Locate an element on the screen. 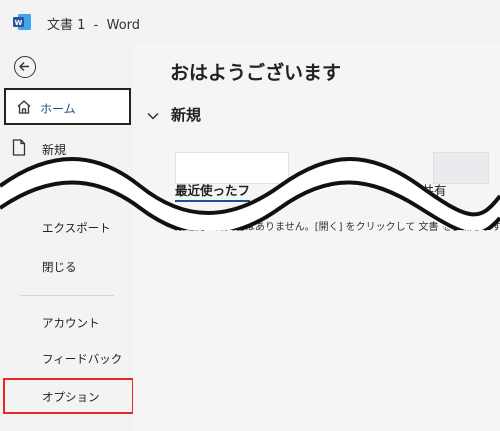 This screenshot has width=500, height=431. sidebar-item-label: 新規 is located at coordinates (54, 150).